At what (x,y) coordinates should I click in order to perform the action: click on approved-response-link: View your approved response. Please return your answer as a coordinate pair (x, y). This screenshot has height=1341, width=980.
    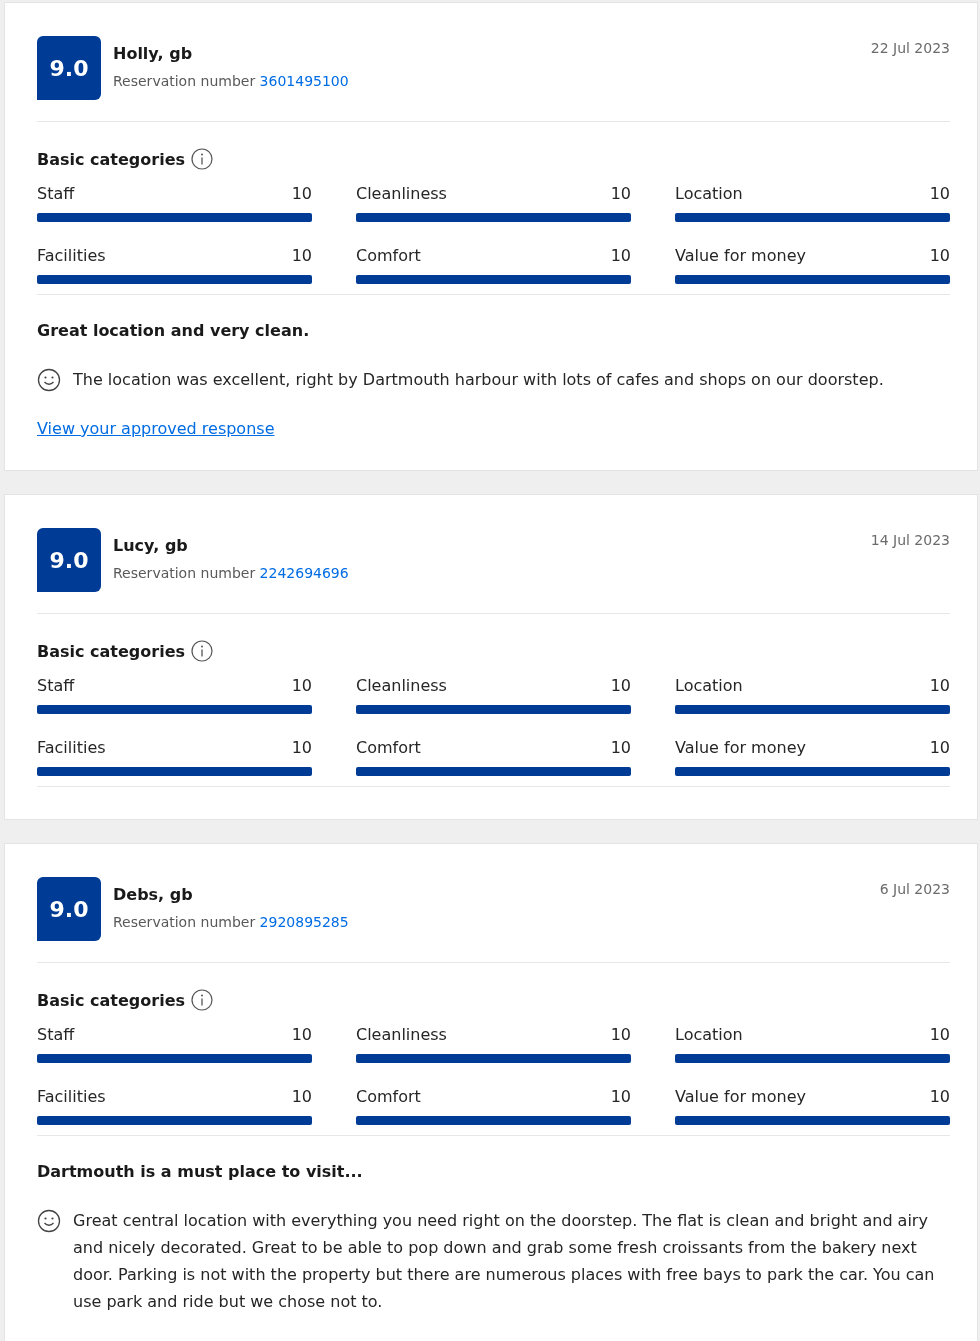
    Looking at the image, I should click on (156, 428).